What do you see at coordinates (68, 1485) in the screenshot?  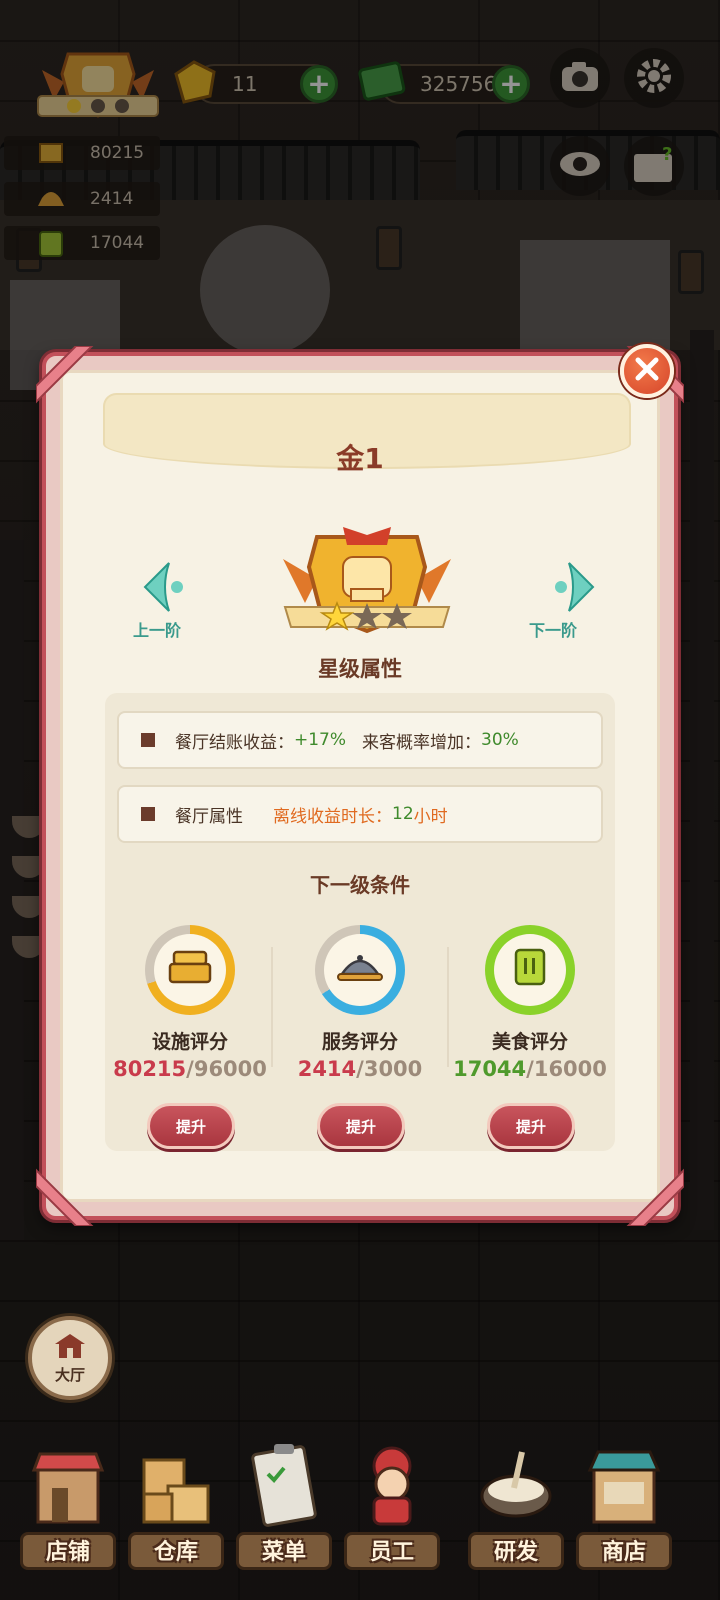 I see `storefront-icon` at bounding box center [68, 1485].